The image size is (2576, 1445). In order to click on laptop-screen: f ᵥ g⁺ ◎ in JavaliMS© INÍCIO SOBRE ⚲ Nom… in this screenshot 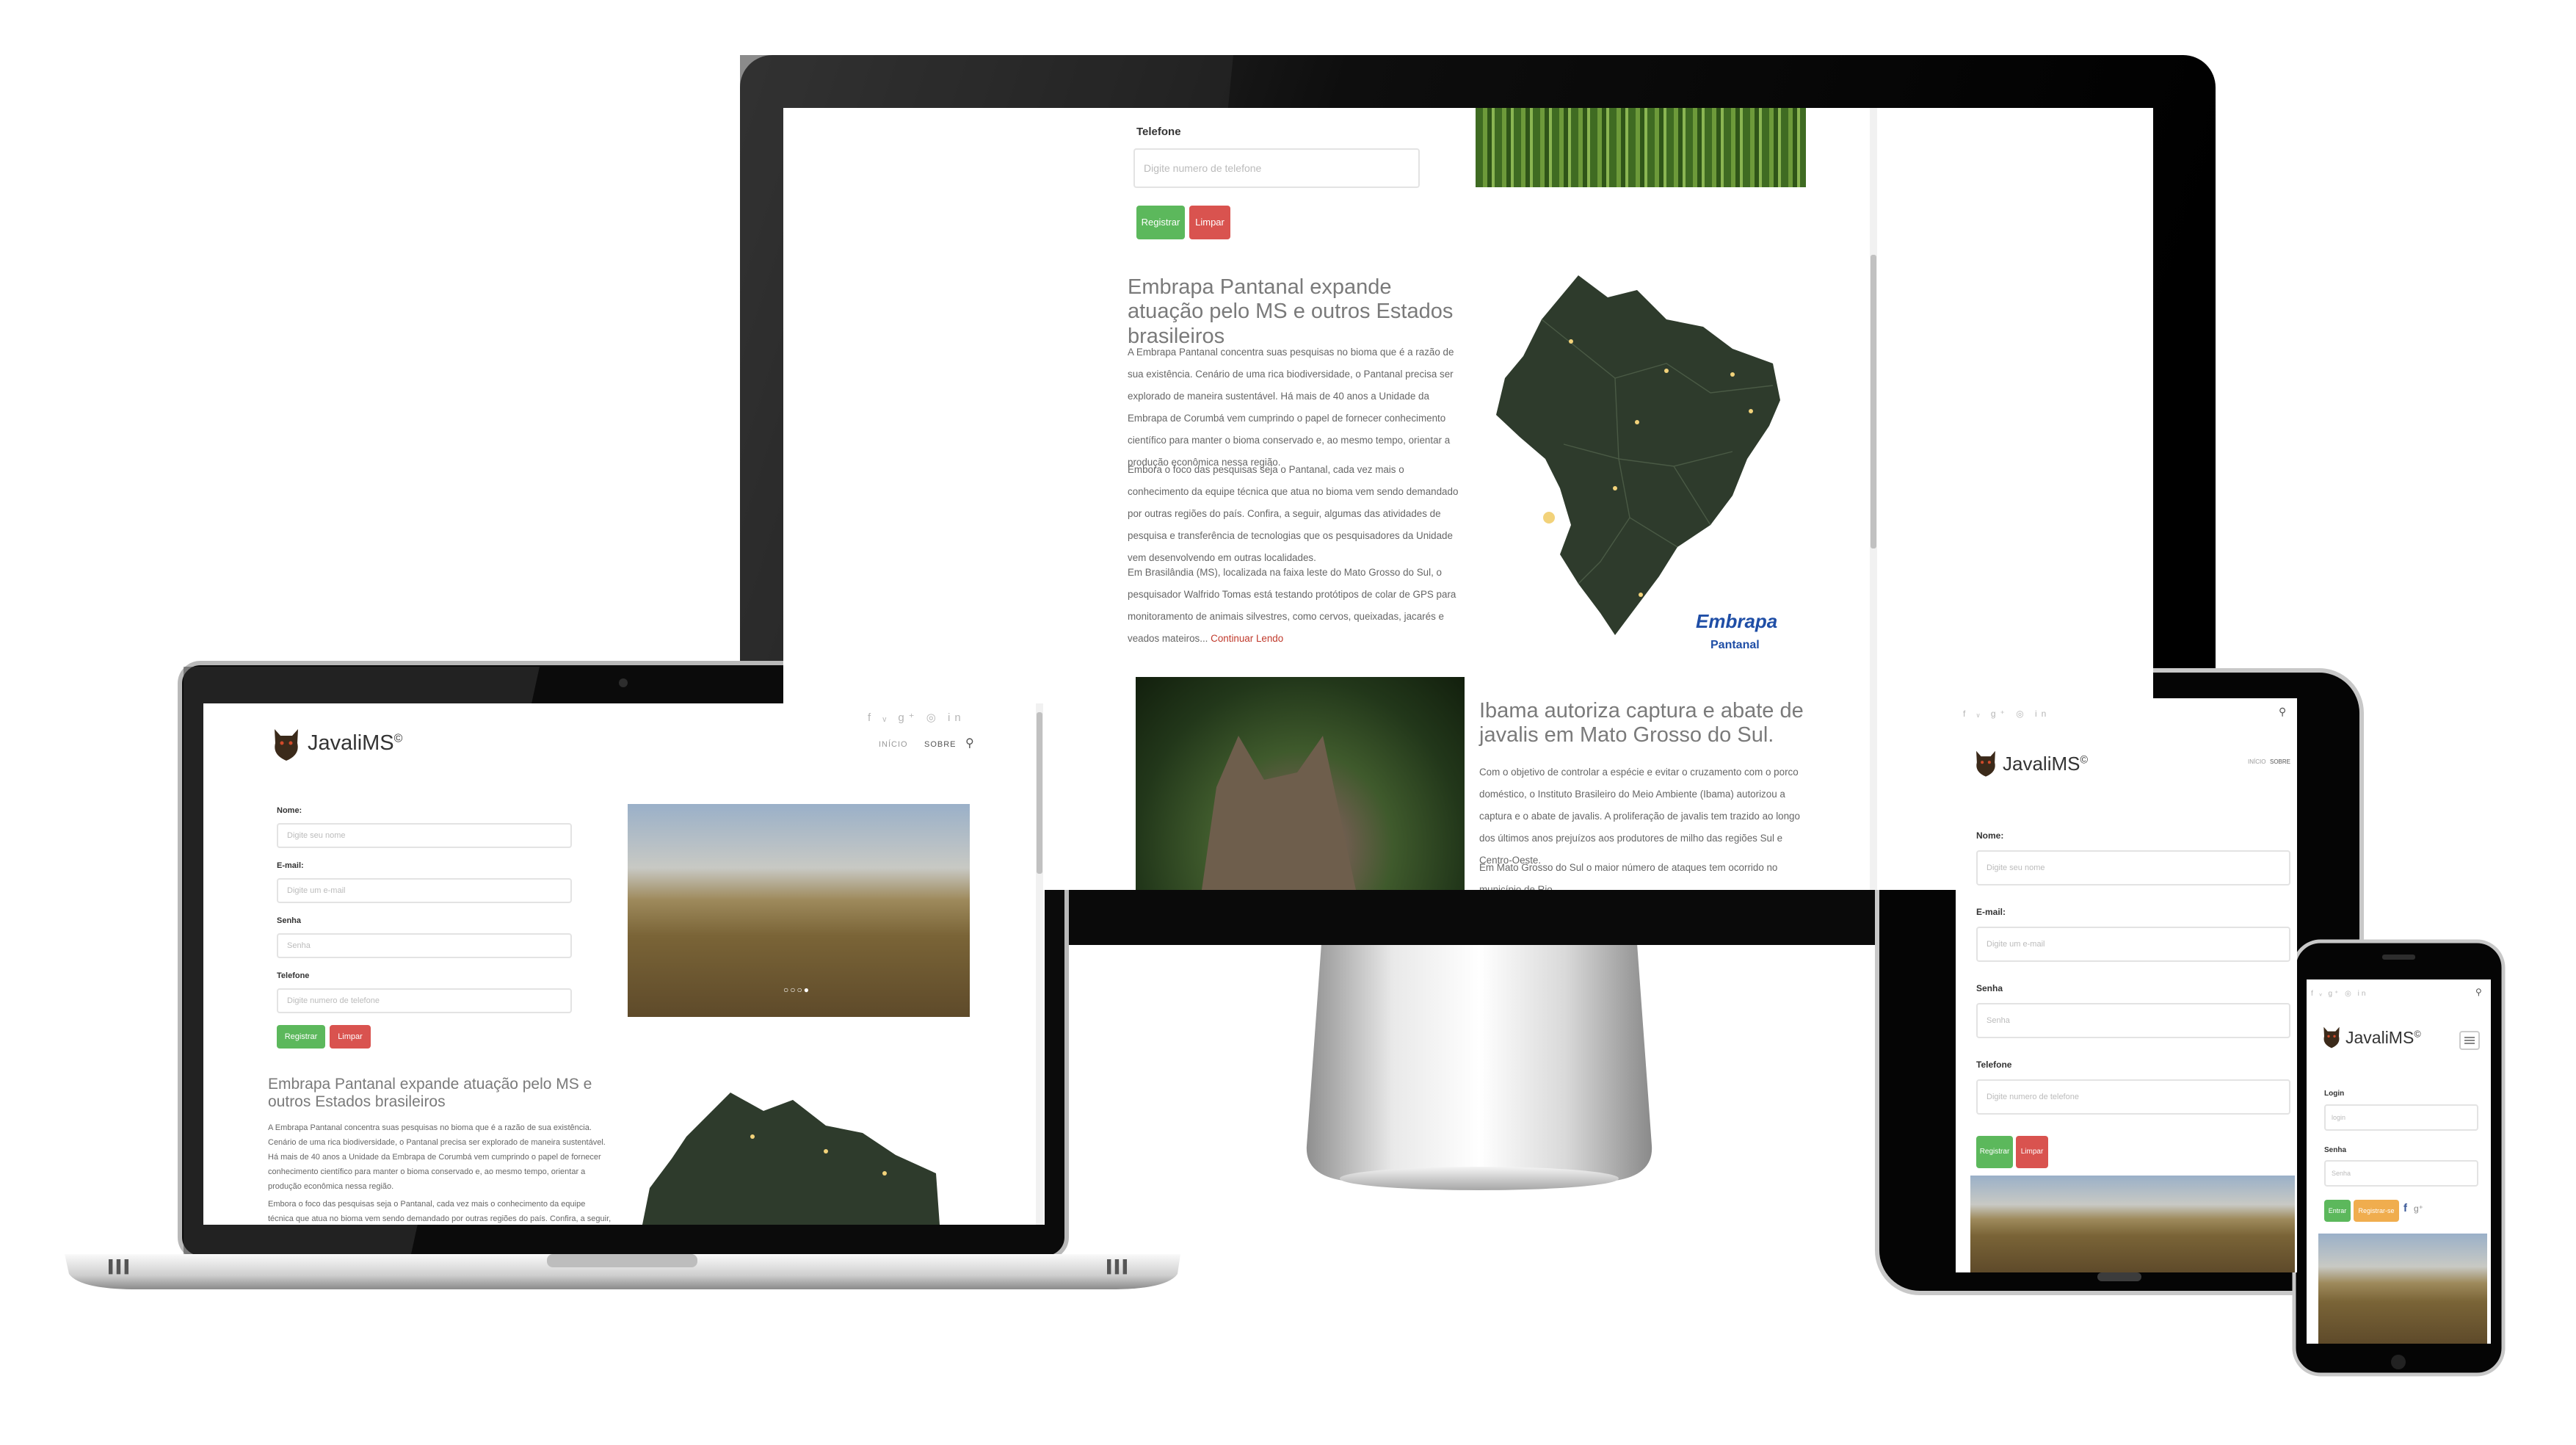, I will do `click(624, 964)`.